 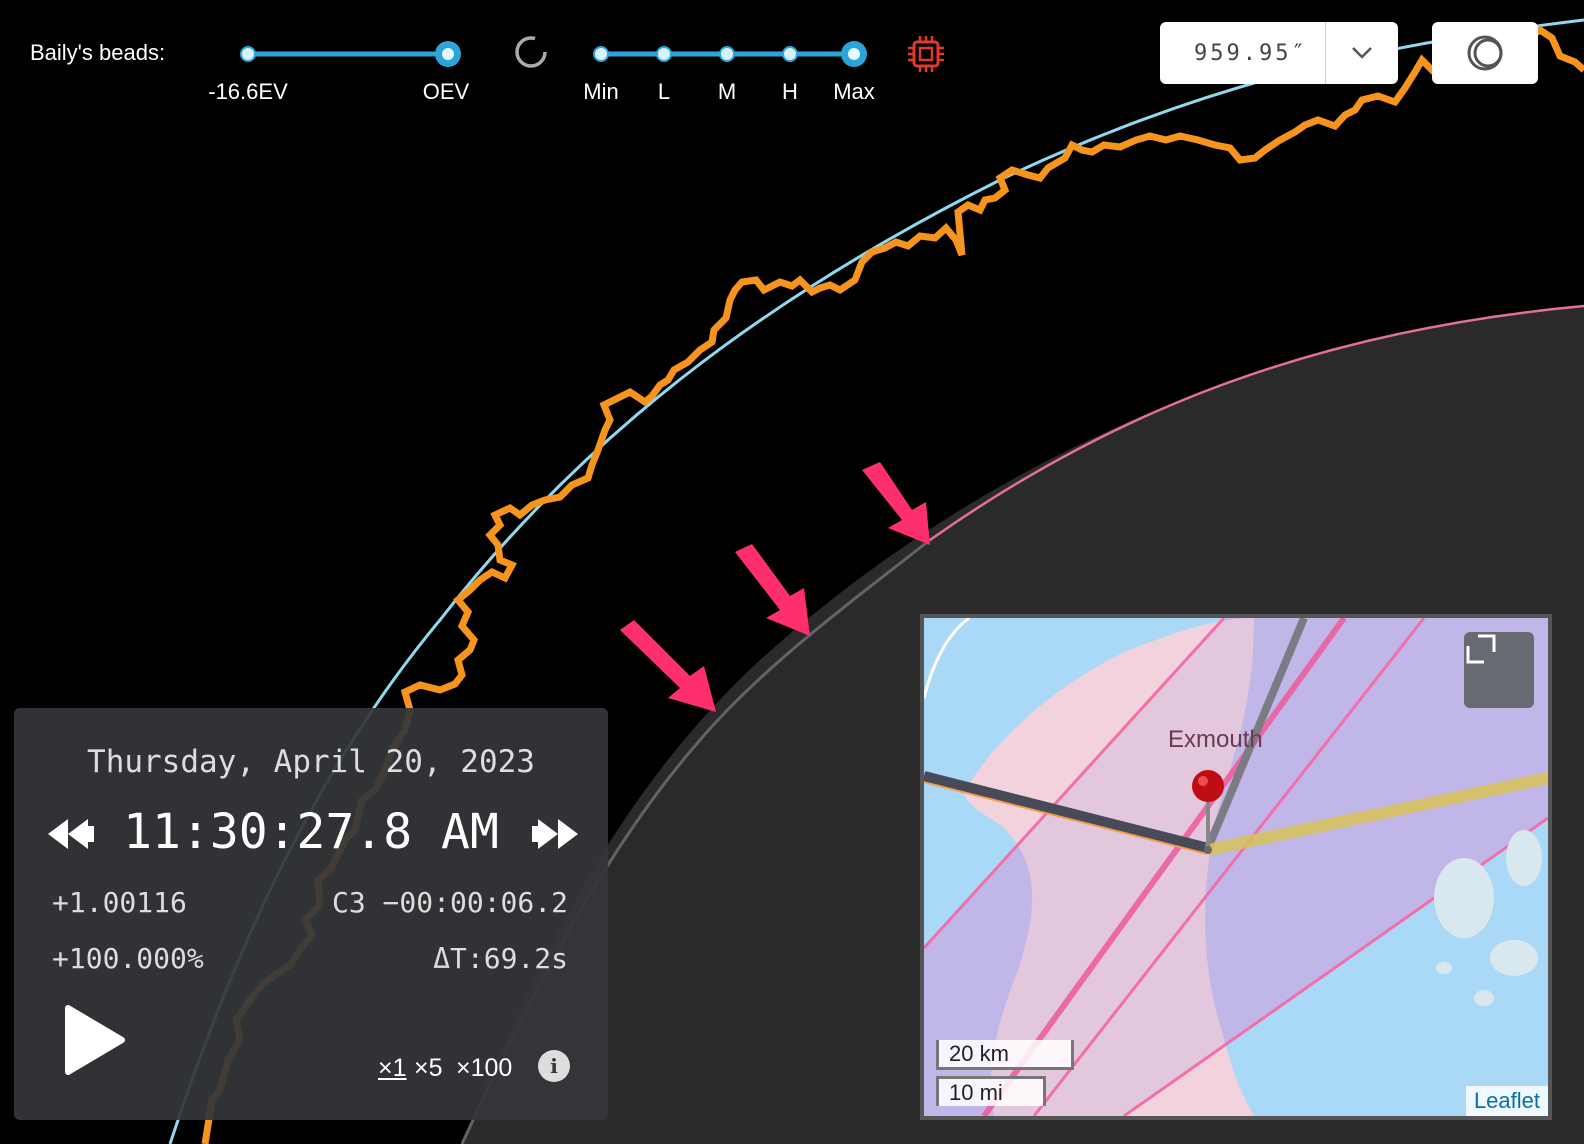 What do you see at coordinates (1251, 53) in the screenshot?
I see `lunar-radius-value: 959.95″` at bounding box center [1251, 53].